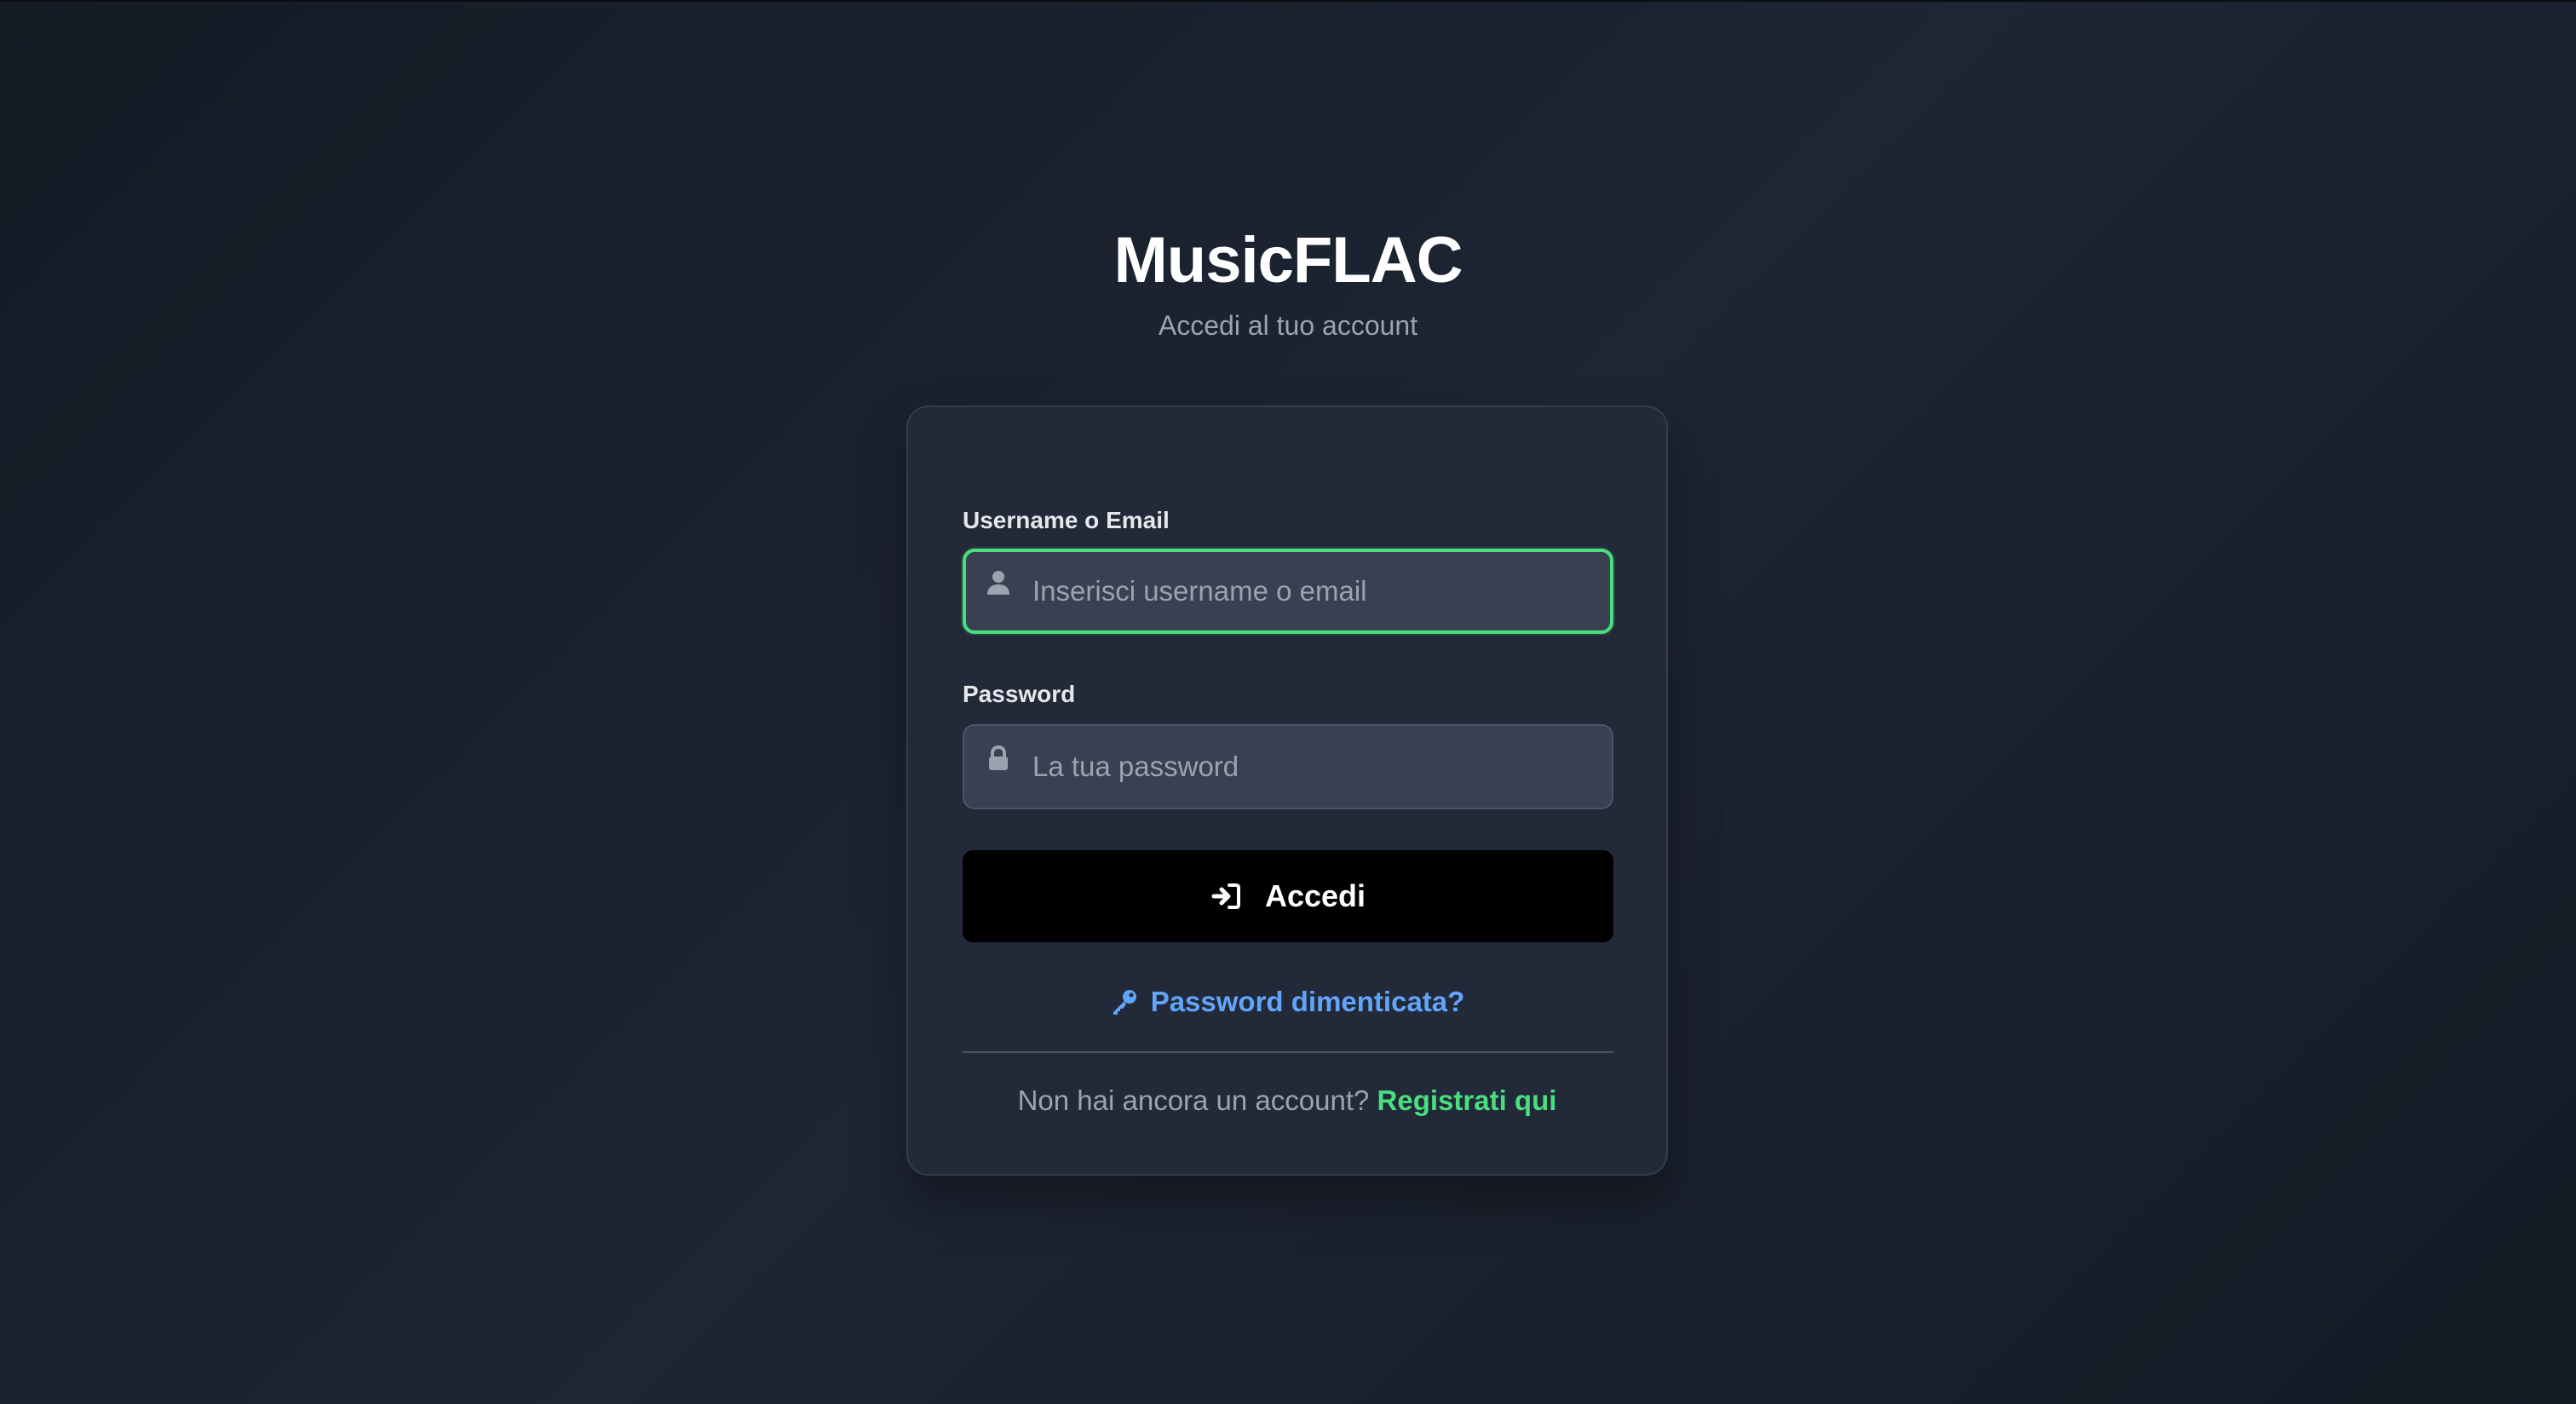  What do you see at coordinates (998, 757) in the screenshot?
I see `lock-icon` at bounding box center [998, 757].